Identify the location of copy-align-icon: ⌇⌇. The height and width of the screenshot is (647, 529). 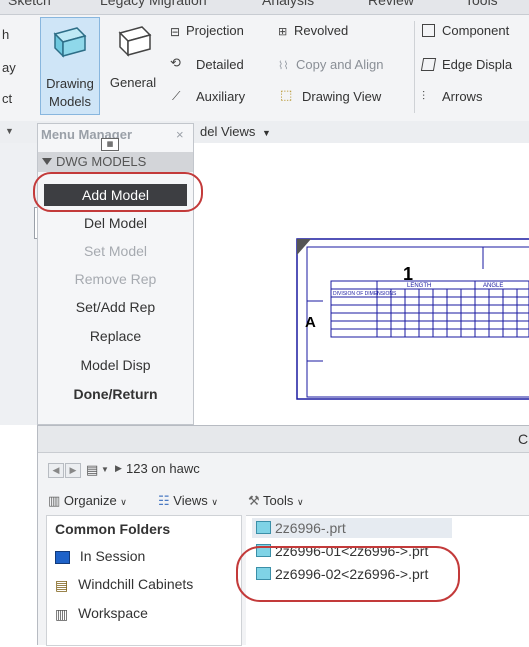
(283, 66).